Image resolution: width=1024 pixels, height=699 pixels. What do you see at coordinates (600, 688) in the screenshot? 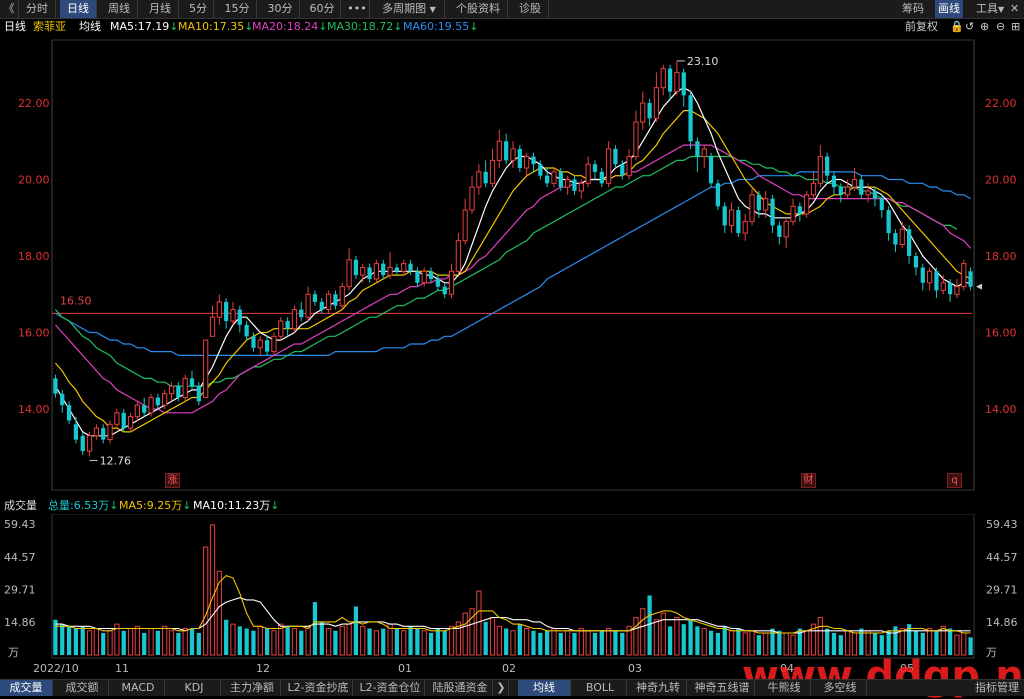
I see `tab-boll: BOLL` at bounding box center [600, 688].